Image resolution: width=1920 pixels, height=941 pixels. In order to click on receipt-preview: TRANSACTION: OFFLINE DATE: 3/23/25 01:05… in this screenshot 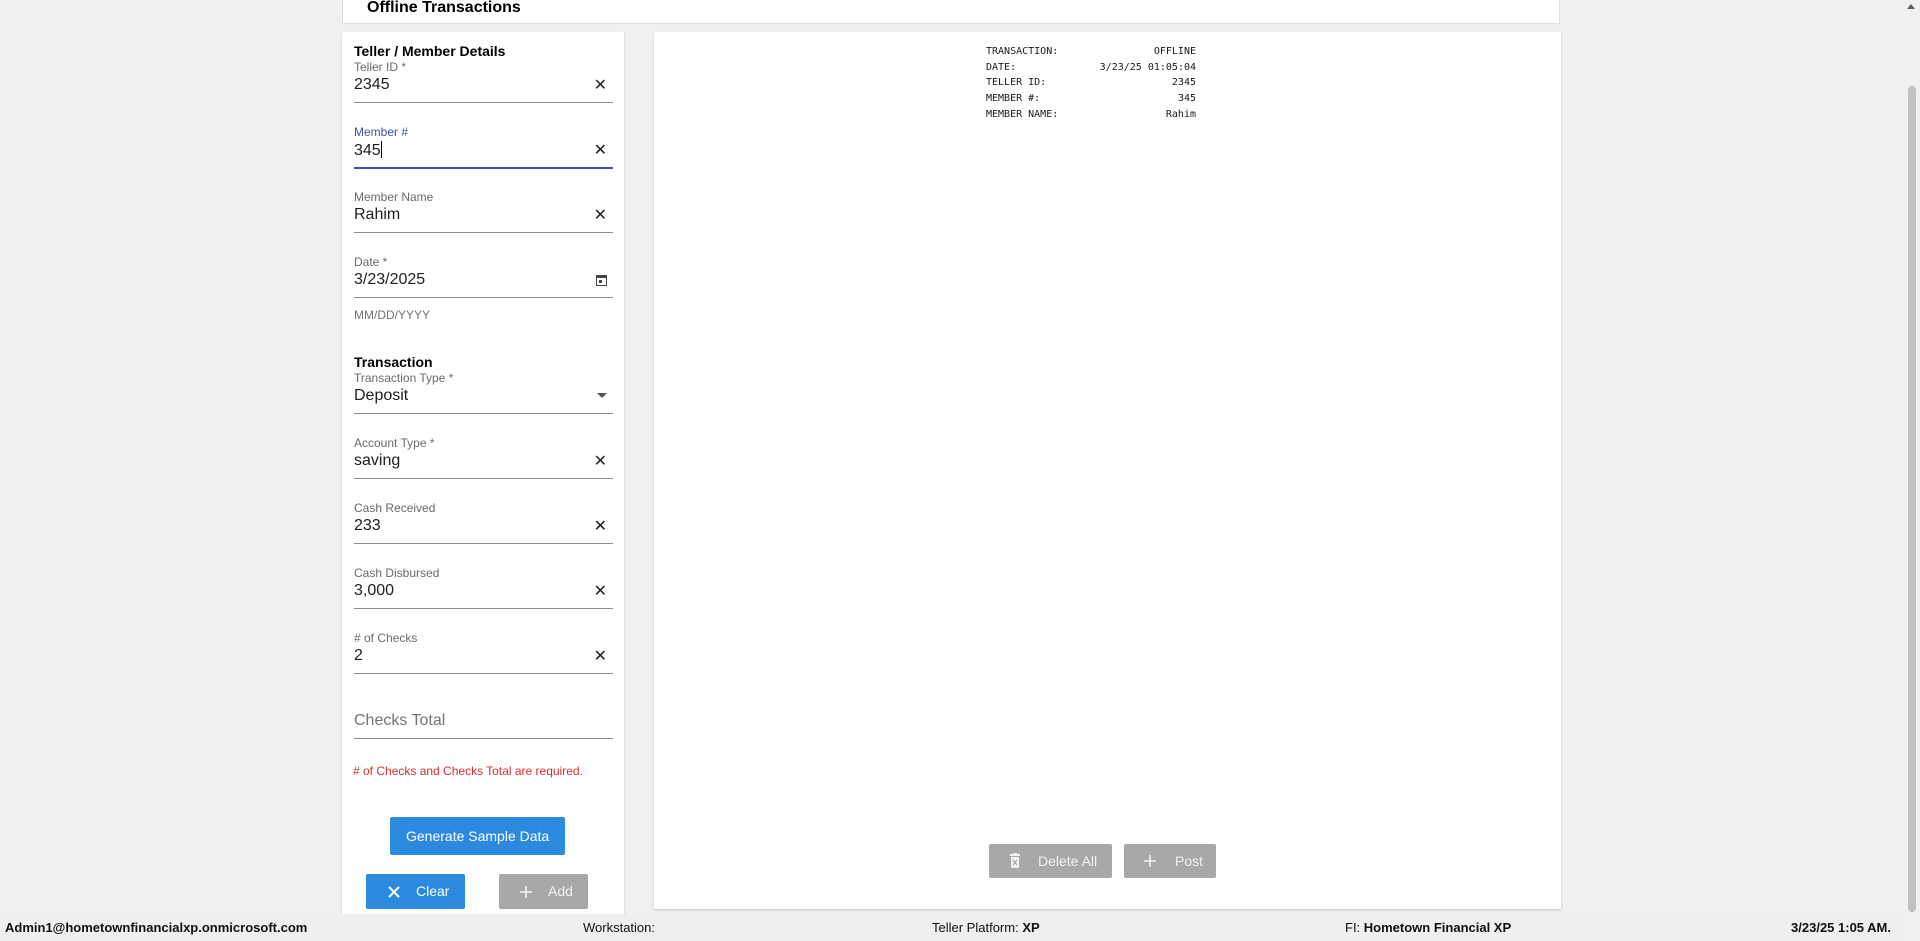, I will do `click(1091, 85)`.